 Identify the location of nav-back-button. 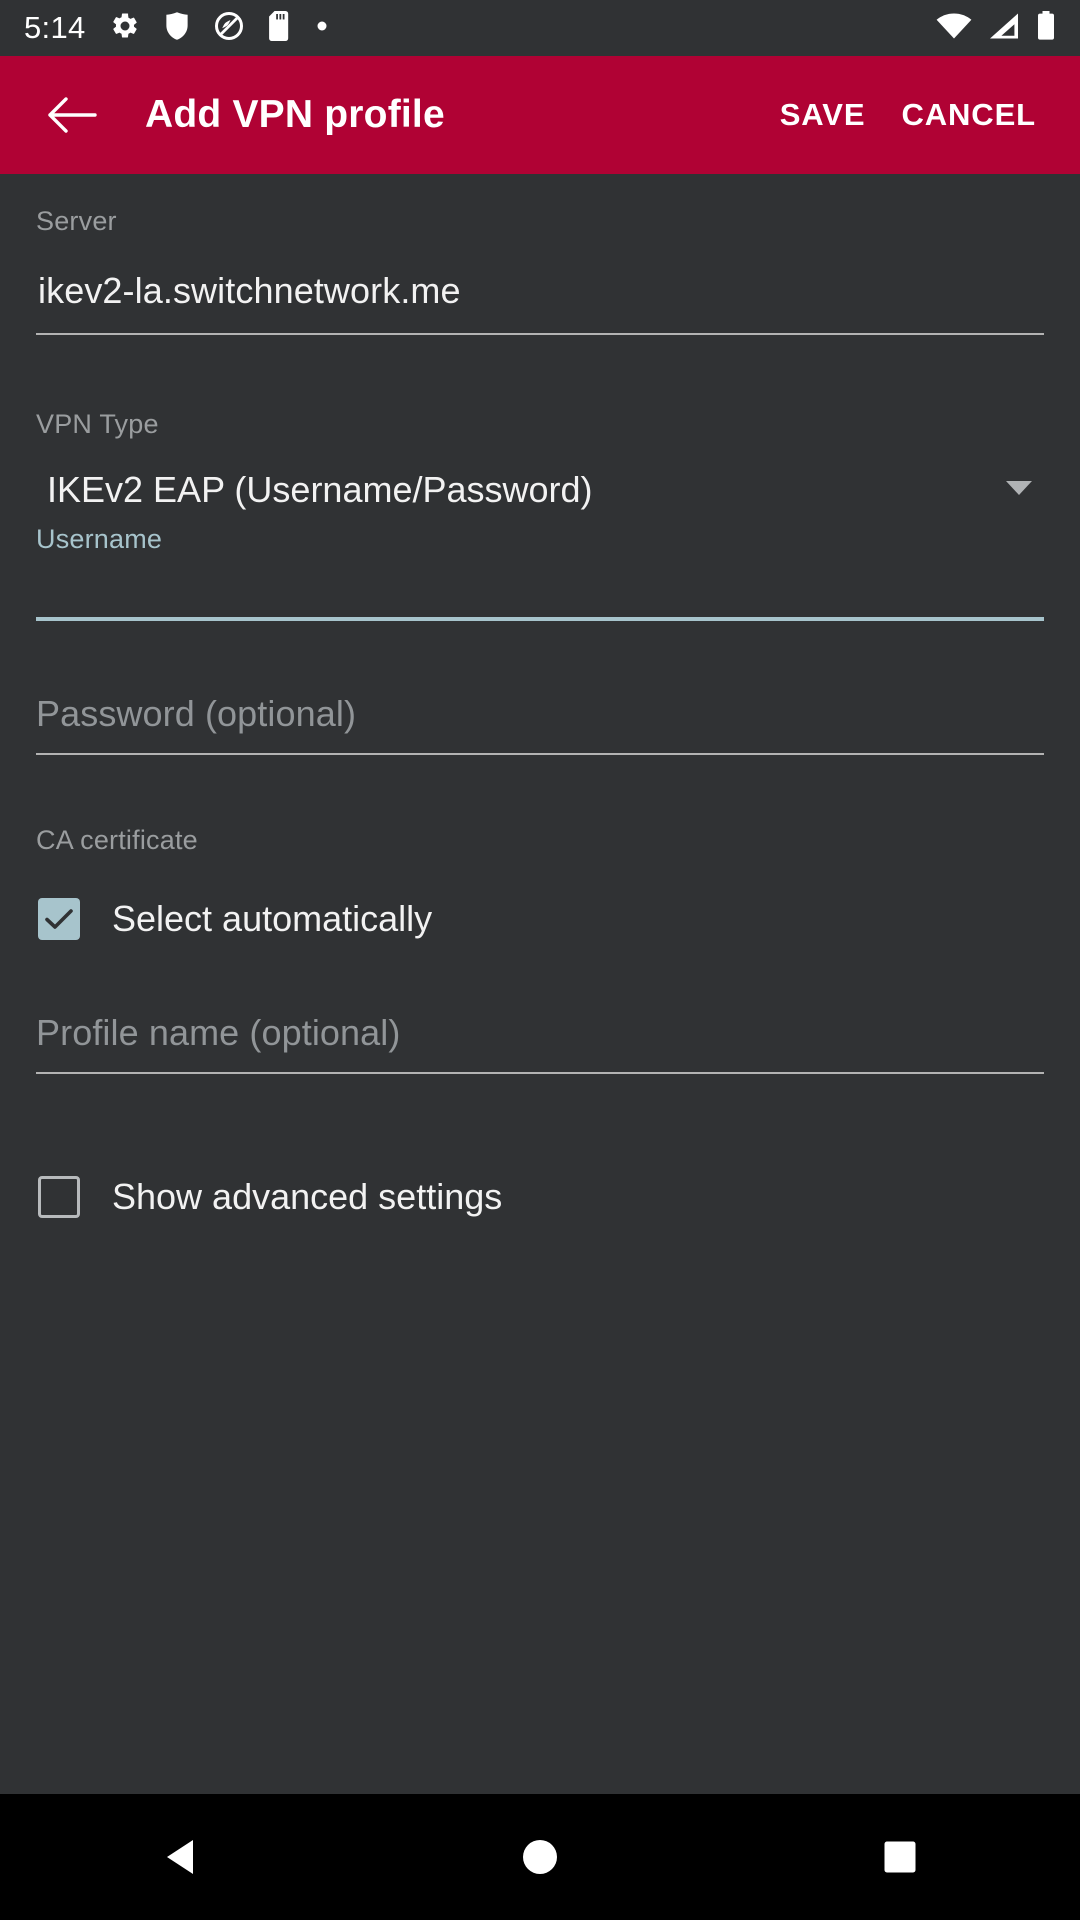
(180, 1857).